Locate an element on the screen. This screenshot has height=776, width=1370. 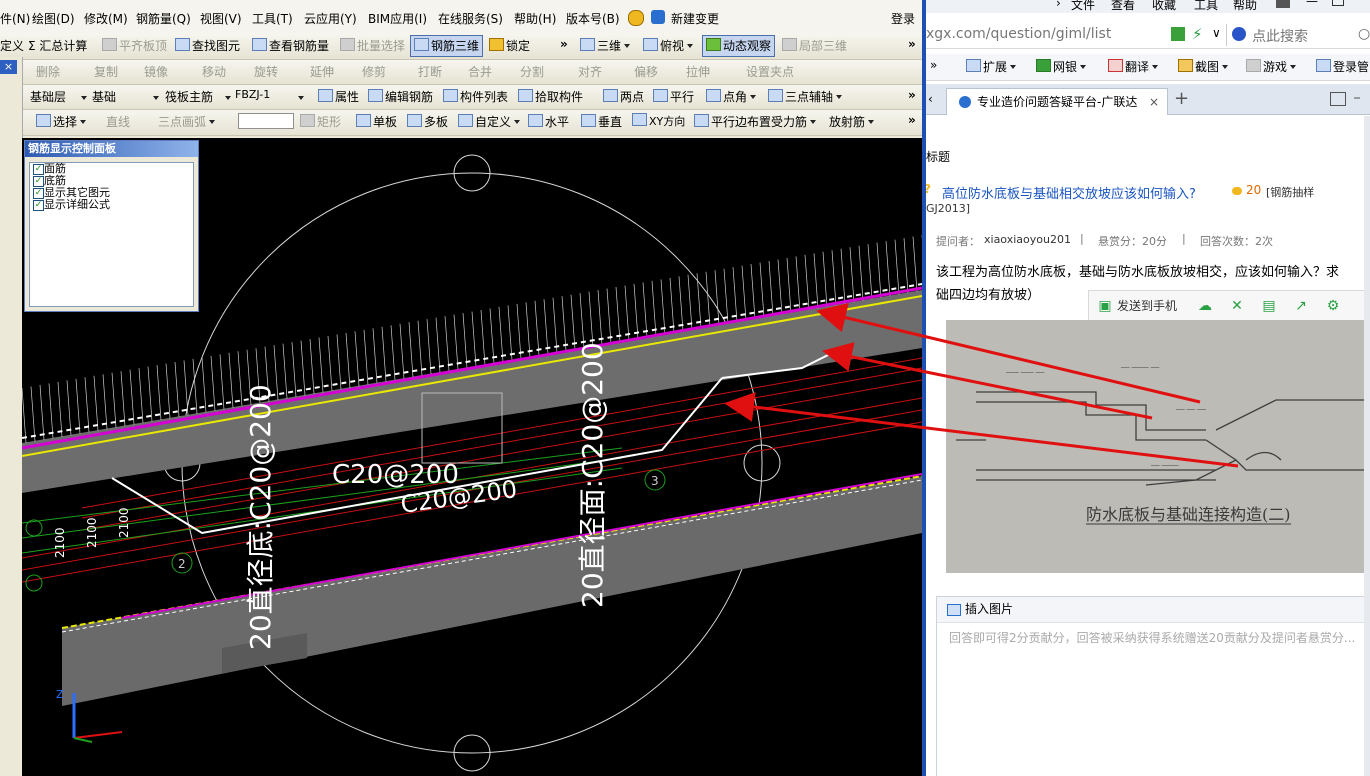
lock-button: 锁定 is located at coordinates (518, 46).